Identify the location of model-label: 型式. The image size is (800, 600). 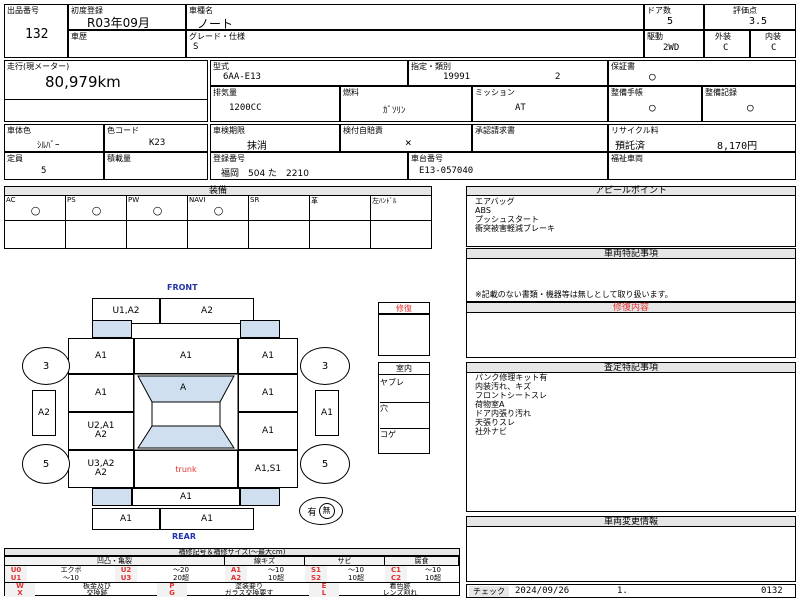
(221, 66).